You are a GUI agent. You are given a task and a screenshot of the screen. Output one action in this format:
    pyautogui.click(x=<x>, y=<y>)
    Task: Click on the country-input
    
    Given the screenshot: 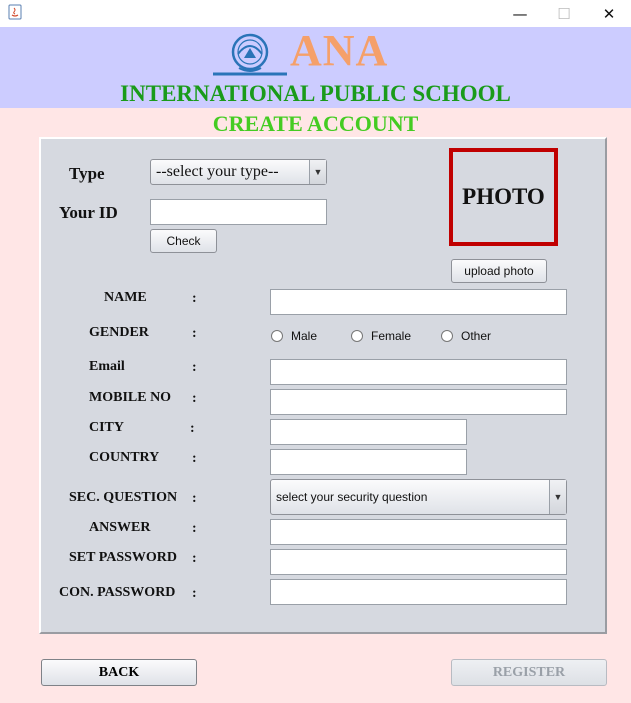 What is the action you would take?
    pyautogui.click(x=368, y=462)
    